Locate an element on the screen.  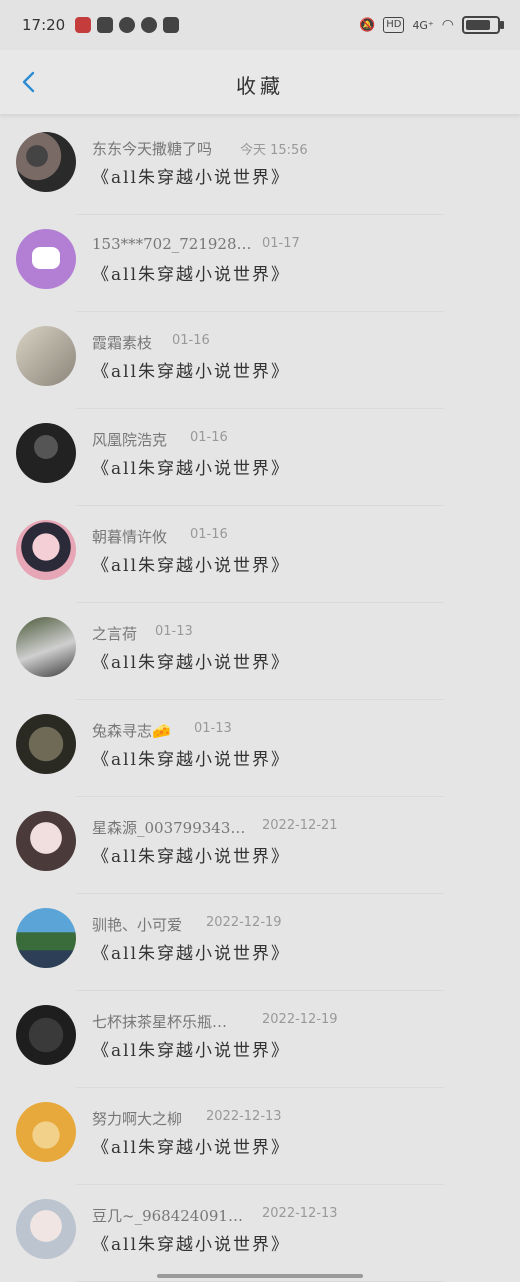
item-time: 2022-12-21 is located at coordinates (300, 825).